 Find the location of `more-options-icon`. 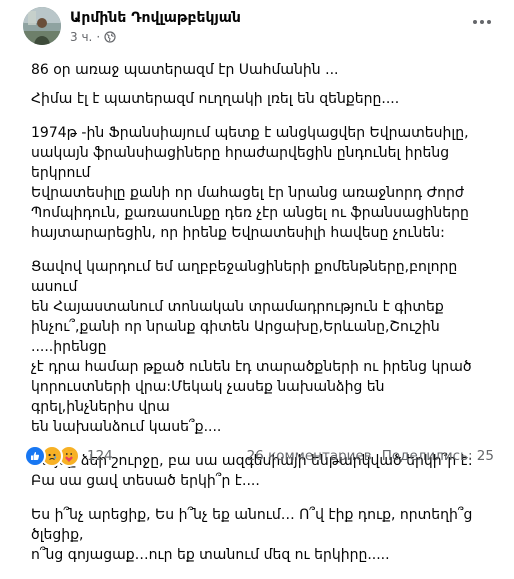

more-options-icon is located at coordinates (482, 22).